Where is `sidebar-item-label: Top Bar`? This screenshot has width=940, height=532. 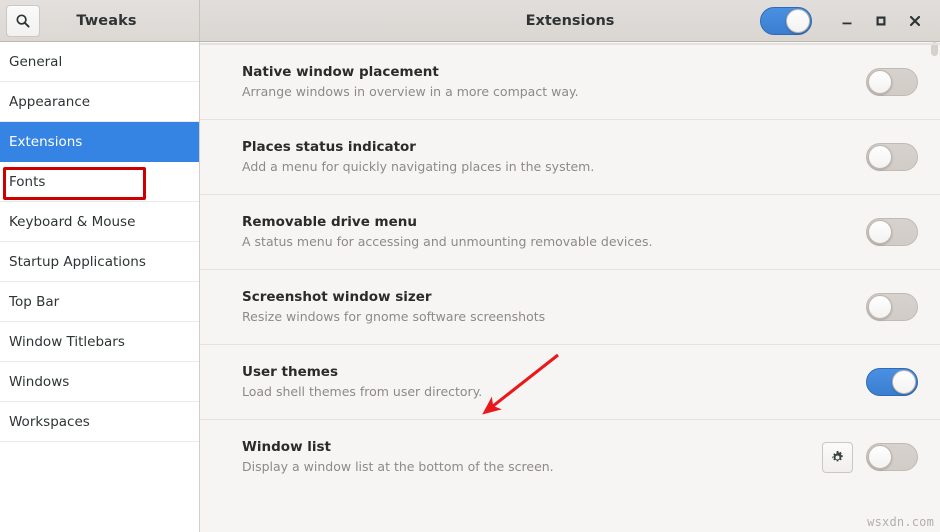 sidebar-item-label: Top Bar is located at coordinates (34, 301).